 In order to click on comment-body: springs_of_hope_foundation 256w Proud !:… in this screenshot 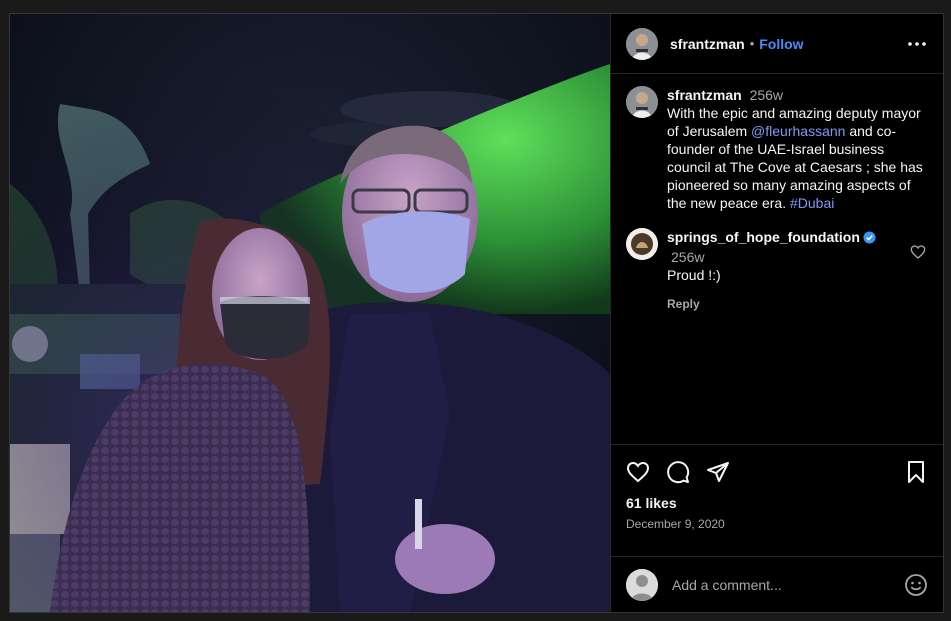, I will do `click(788, 270)`.